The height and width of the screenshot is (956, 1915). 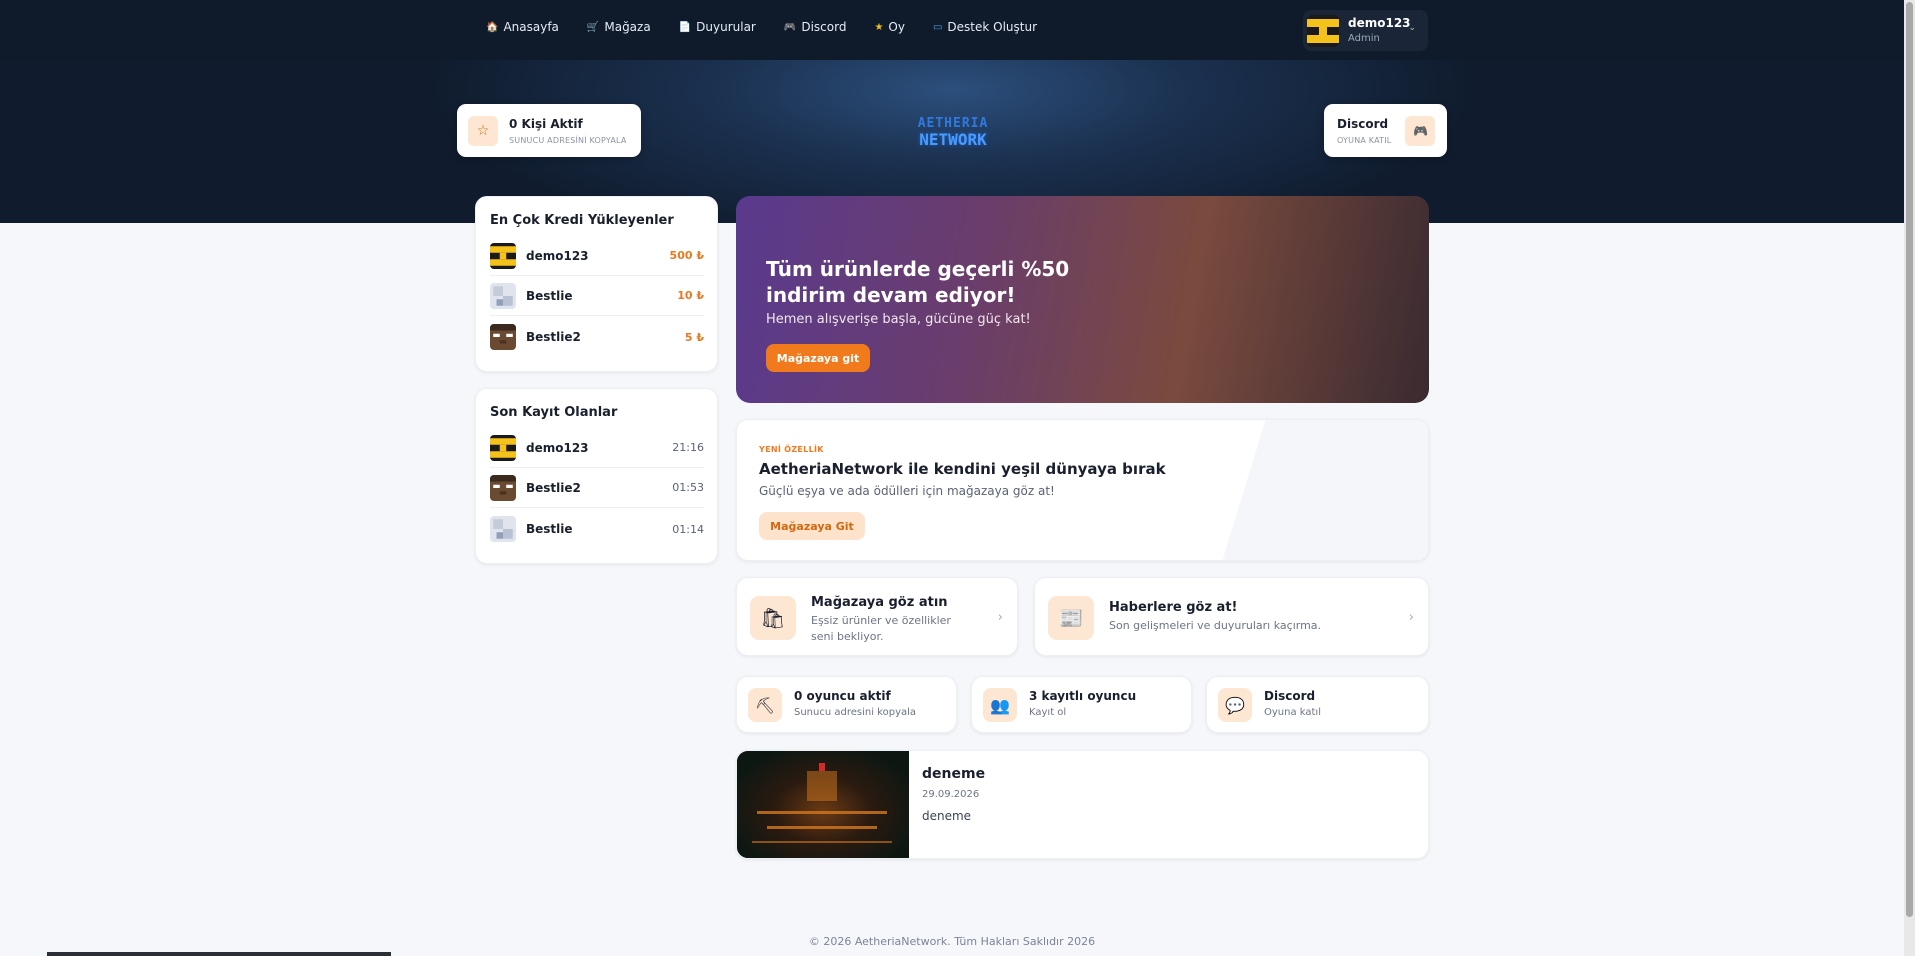 What do you see at coordinates (1290, 696) in the screenshot?
I see `mini-title: Discord` at bounding box center [1290, 696].